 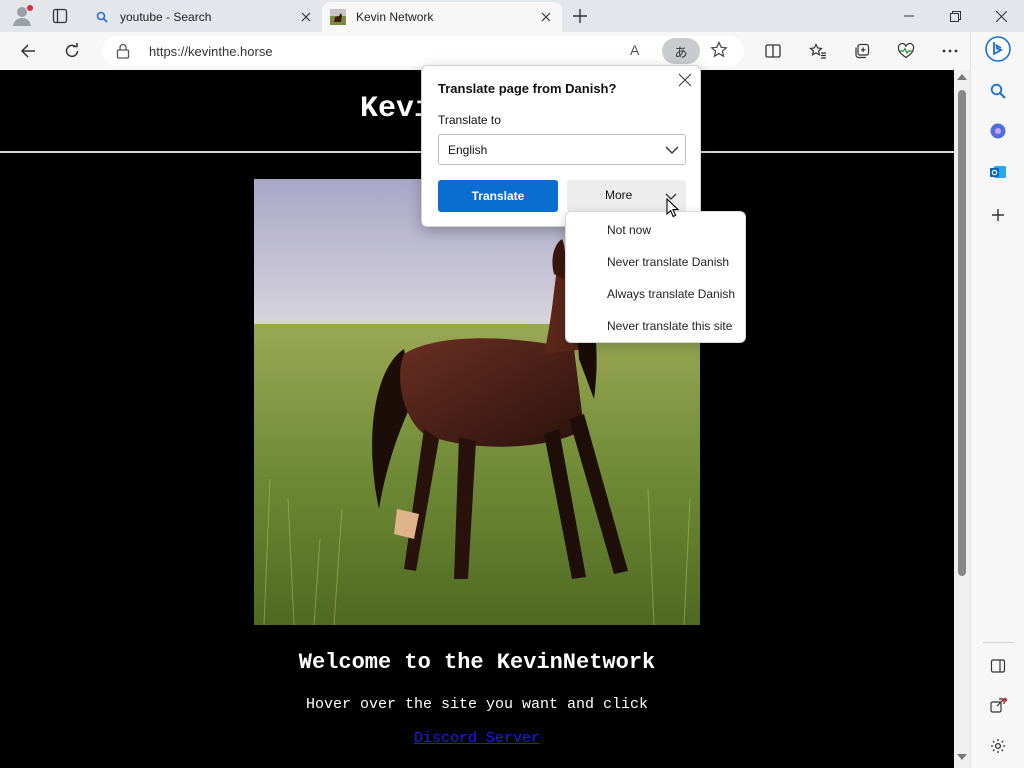 I want to click on tab-kevin-network: Kevin Network, so click(x=442, y=17).